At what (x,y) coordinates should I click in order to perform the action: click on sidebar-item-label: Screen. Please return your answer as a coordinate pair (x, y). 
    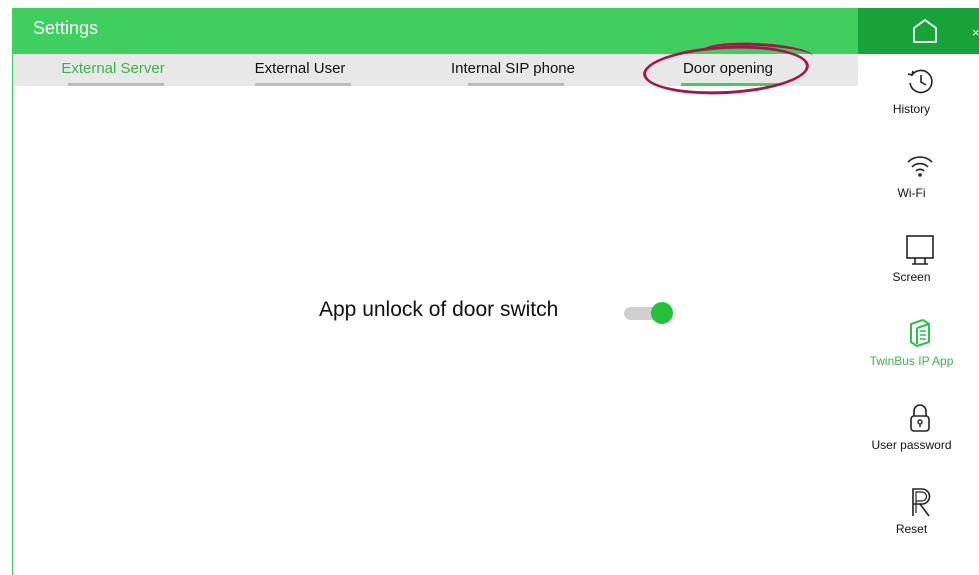
    Looking at the image, I should click on (911, 277).